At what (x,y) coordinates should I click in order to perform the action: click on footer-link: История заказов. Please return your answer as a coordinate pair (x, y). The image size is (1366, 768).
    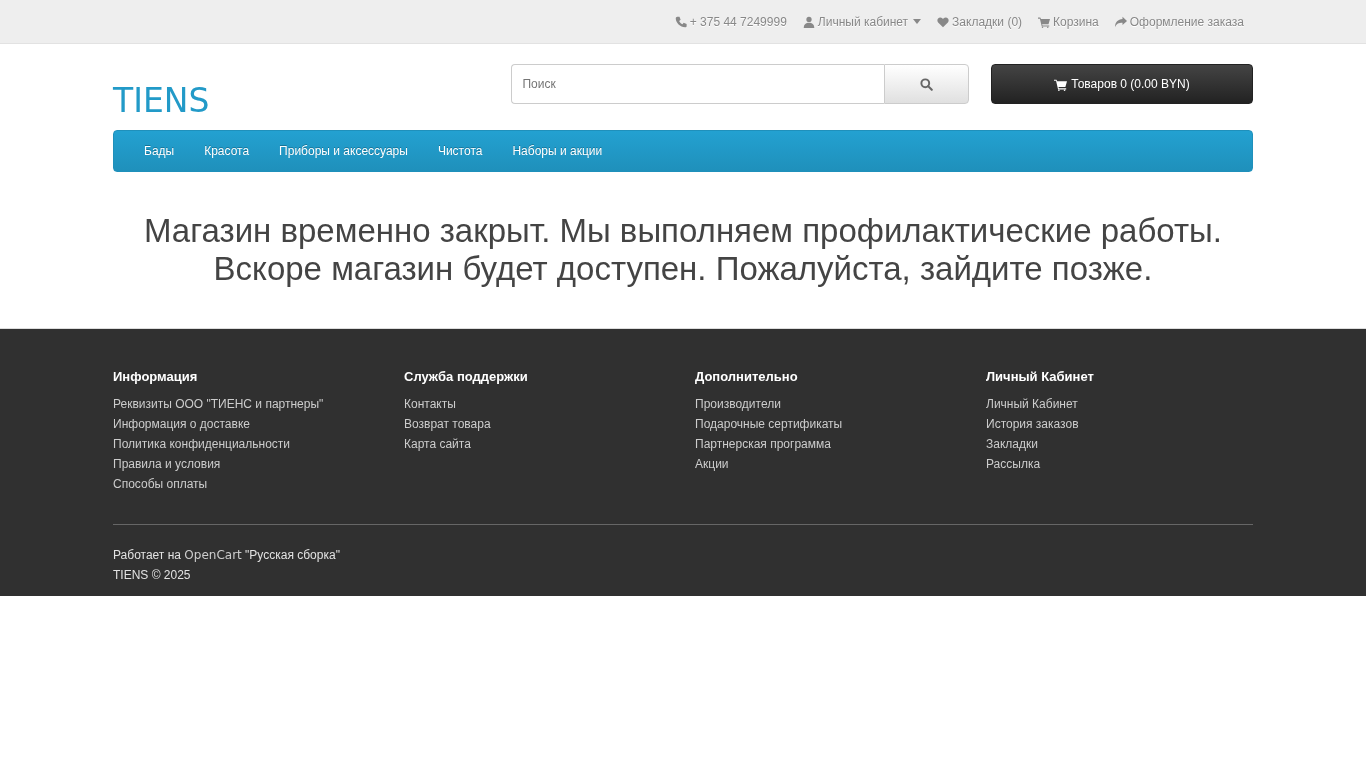
    Looking at the image, I should click on (1119, 424).